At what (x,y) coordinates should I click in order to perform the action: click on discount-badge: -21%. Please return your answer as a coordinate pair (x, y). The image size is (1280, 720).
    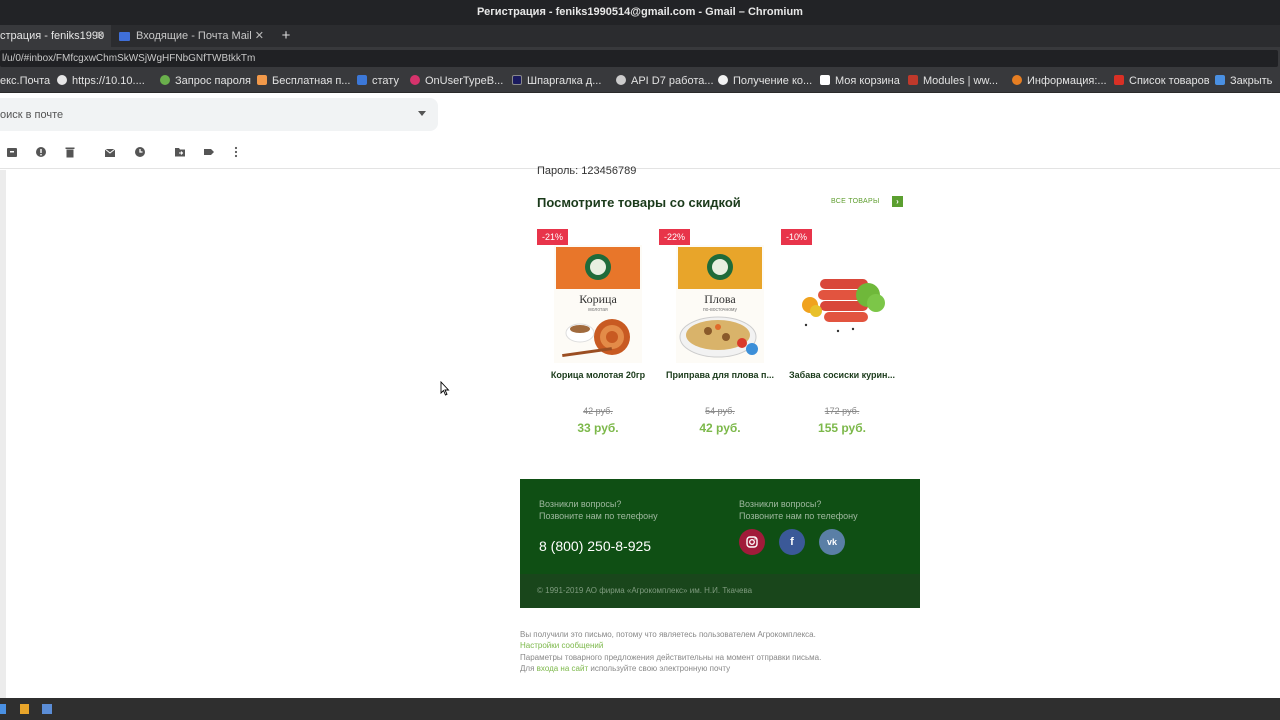
    Looking at the image, I should click on (553, 237).